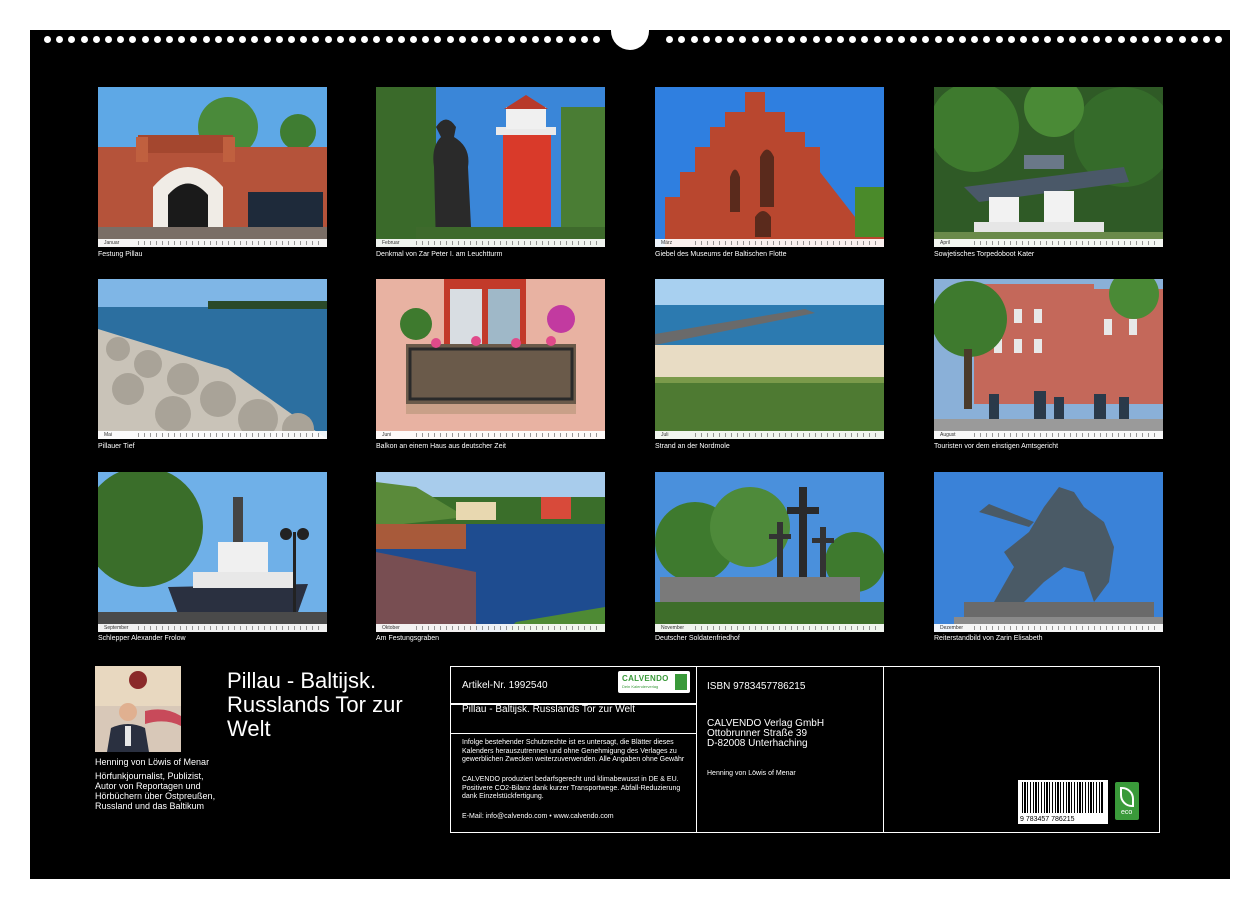 The width and height of the screenshot is (1260, 908). I want to click on month-photo-september: September, so click(212, 552).